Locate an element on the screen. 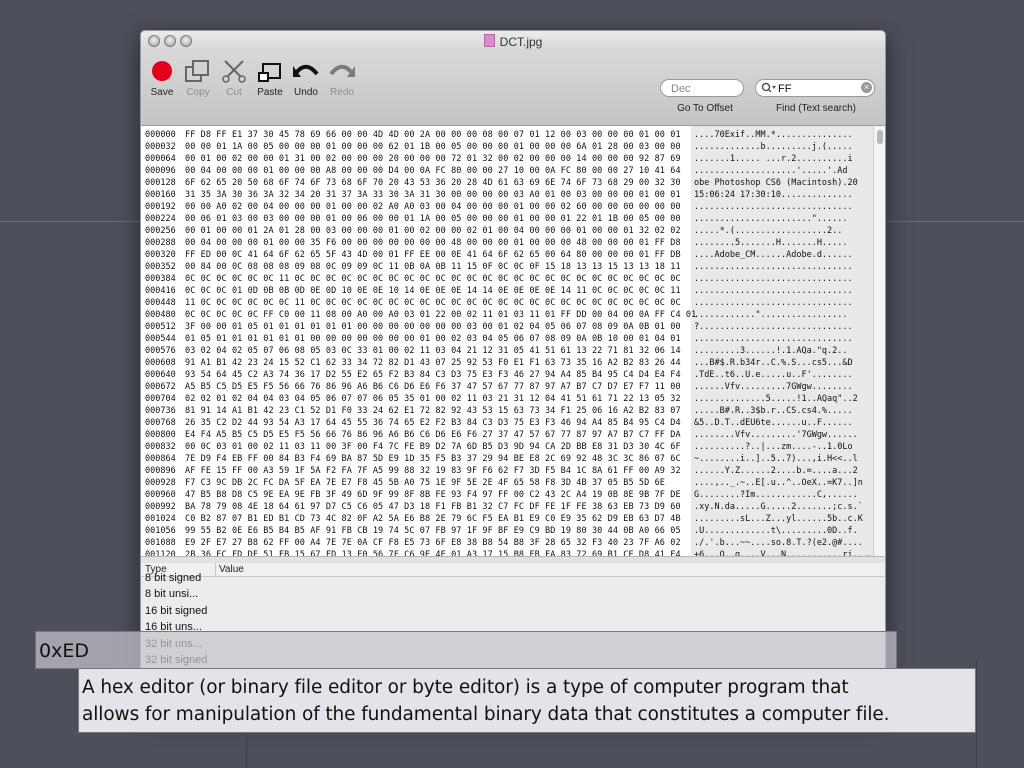  ascii-row: ~........i..]..5..7)...,i.H<<..l is located at coordinates (781, 459).